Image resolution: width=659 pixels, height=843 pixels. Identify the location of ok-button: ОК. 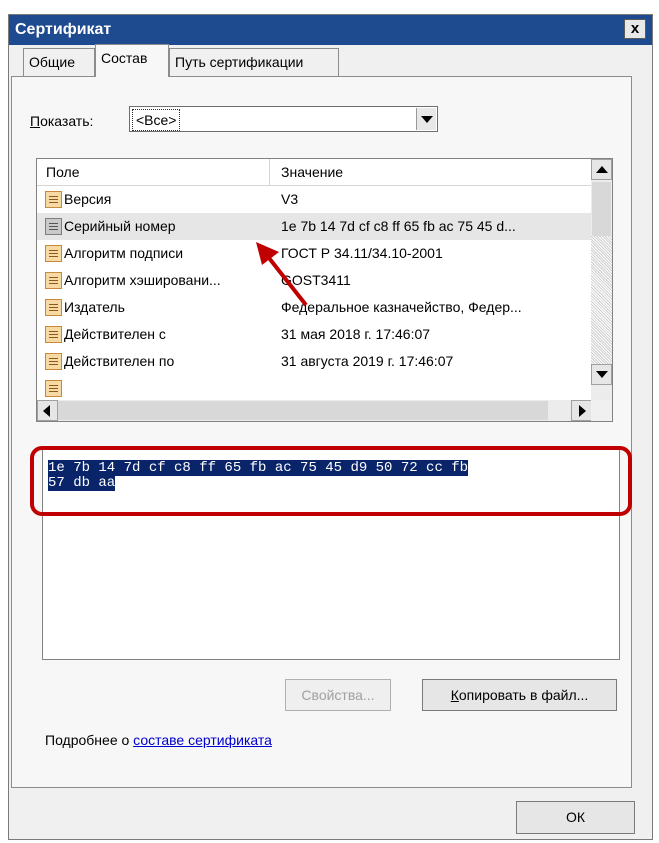
(575, 817).